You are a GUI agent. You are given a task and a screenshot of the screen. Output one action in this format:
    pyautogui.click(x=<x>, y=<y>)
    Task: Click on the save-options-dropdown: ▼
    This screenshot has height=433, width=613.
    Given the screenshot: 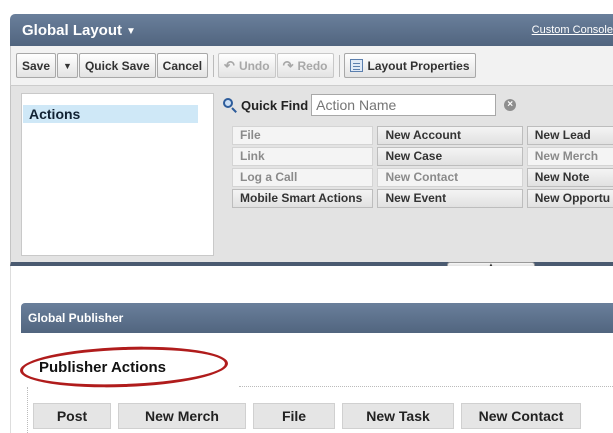 What is the action you would take?
    pyautogui.click(x=67, y=65)
    